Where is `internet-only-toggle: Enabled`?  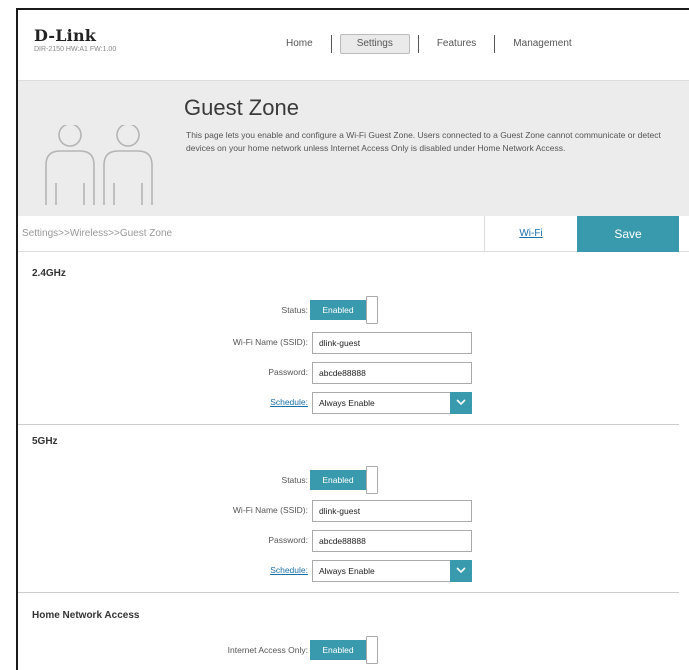
internet-only-toggle: Enabled is located at coordinates (347, 650).